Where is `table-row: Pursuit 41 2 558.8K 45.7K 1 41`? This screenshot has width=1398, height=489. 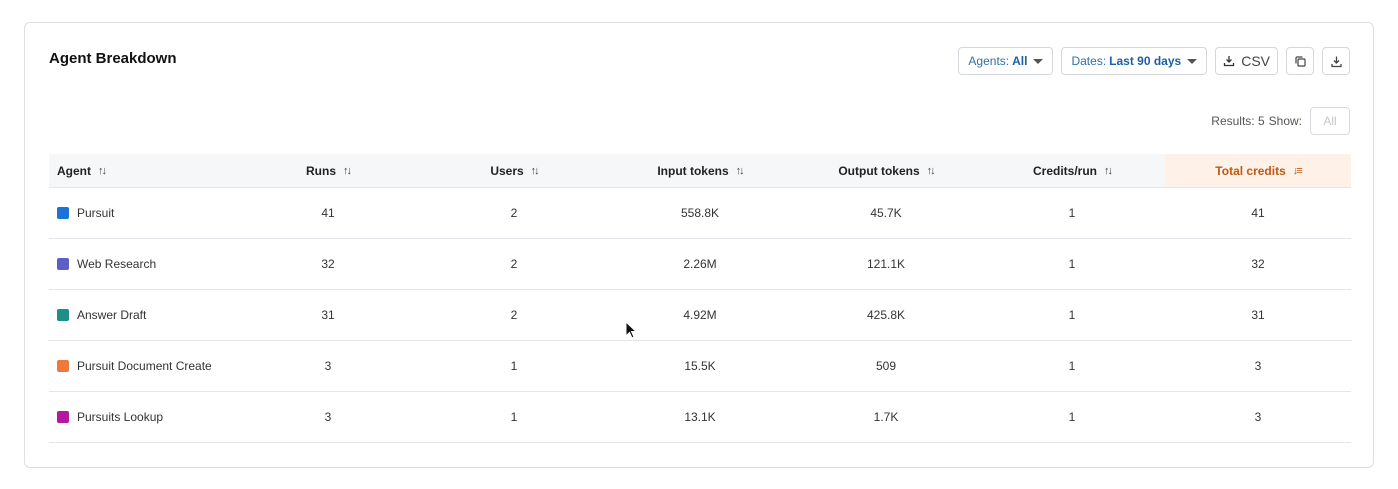
table-row: Pursuit 41 2 558.8K 45.7K 1 41 is located at coordinates (700, 213).